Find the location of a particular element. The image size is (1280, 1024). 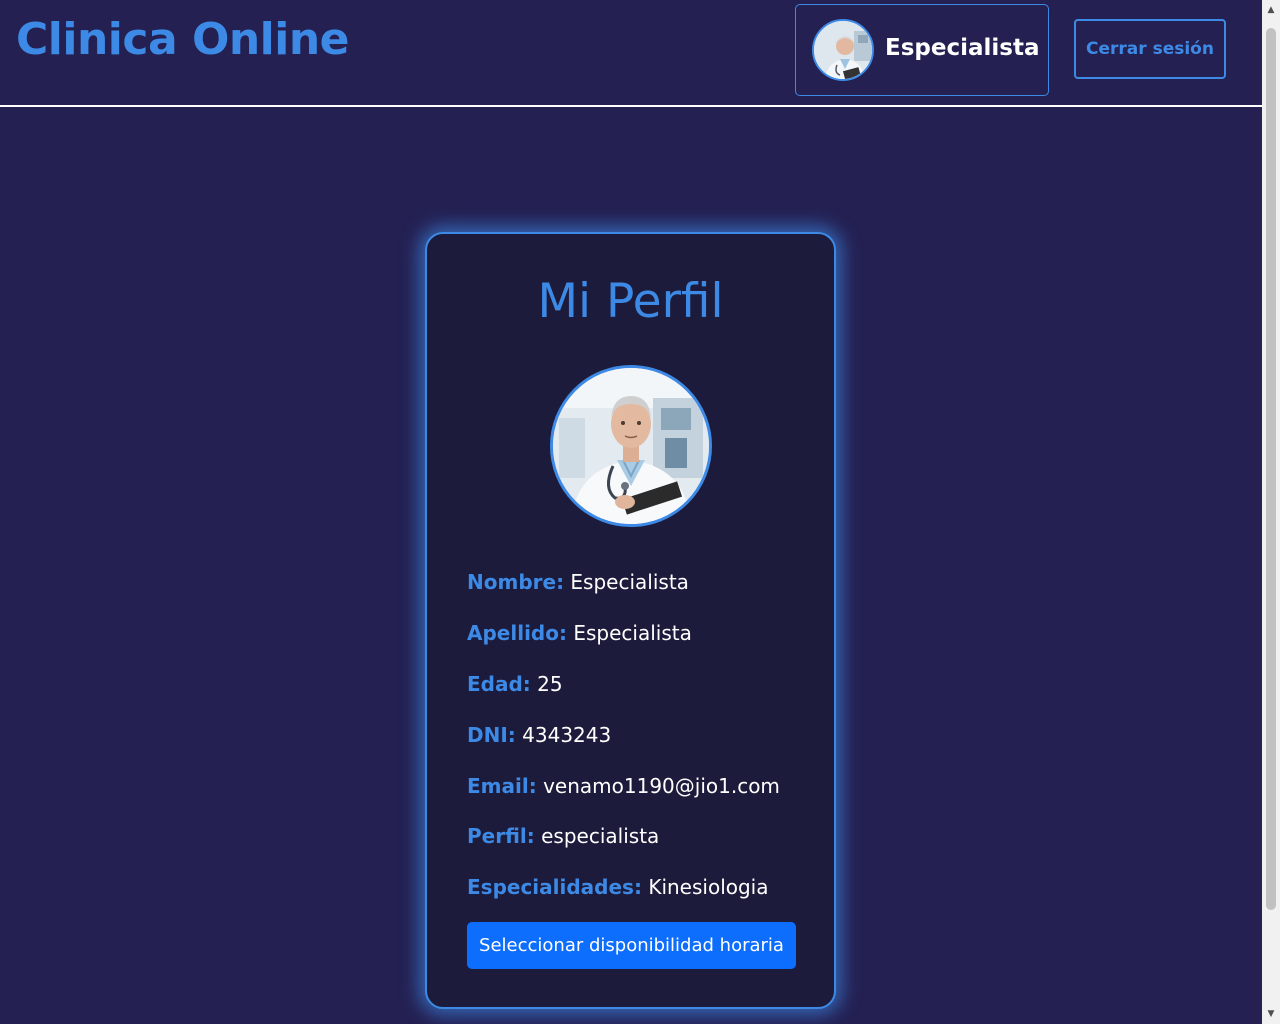

field-label: Nombre: is located at coordinates (516, 582).